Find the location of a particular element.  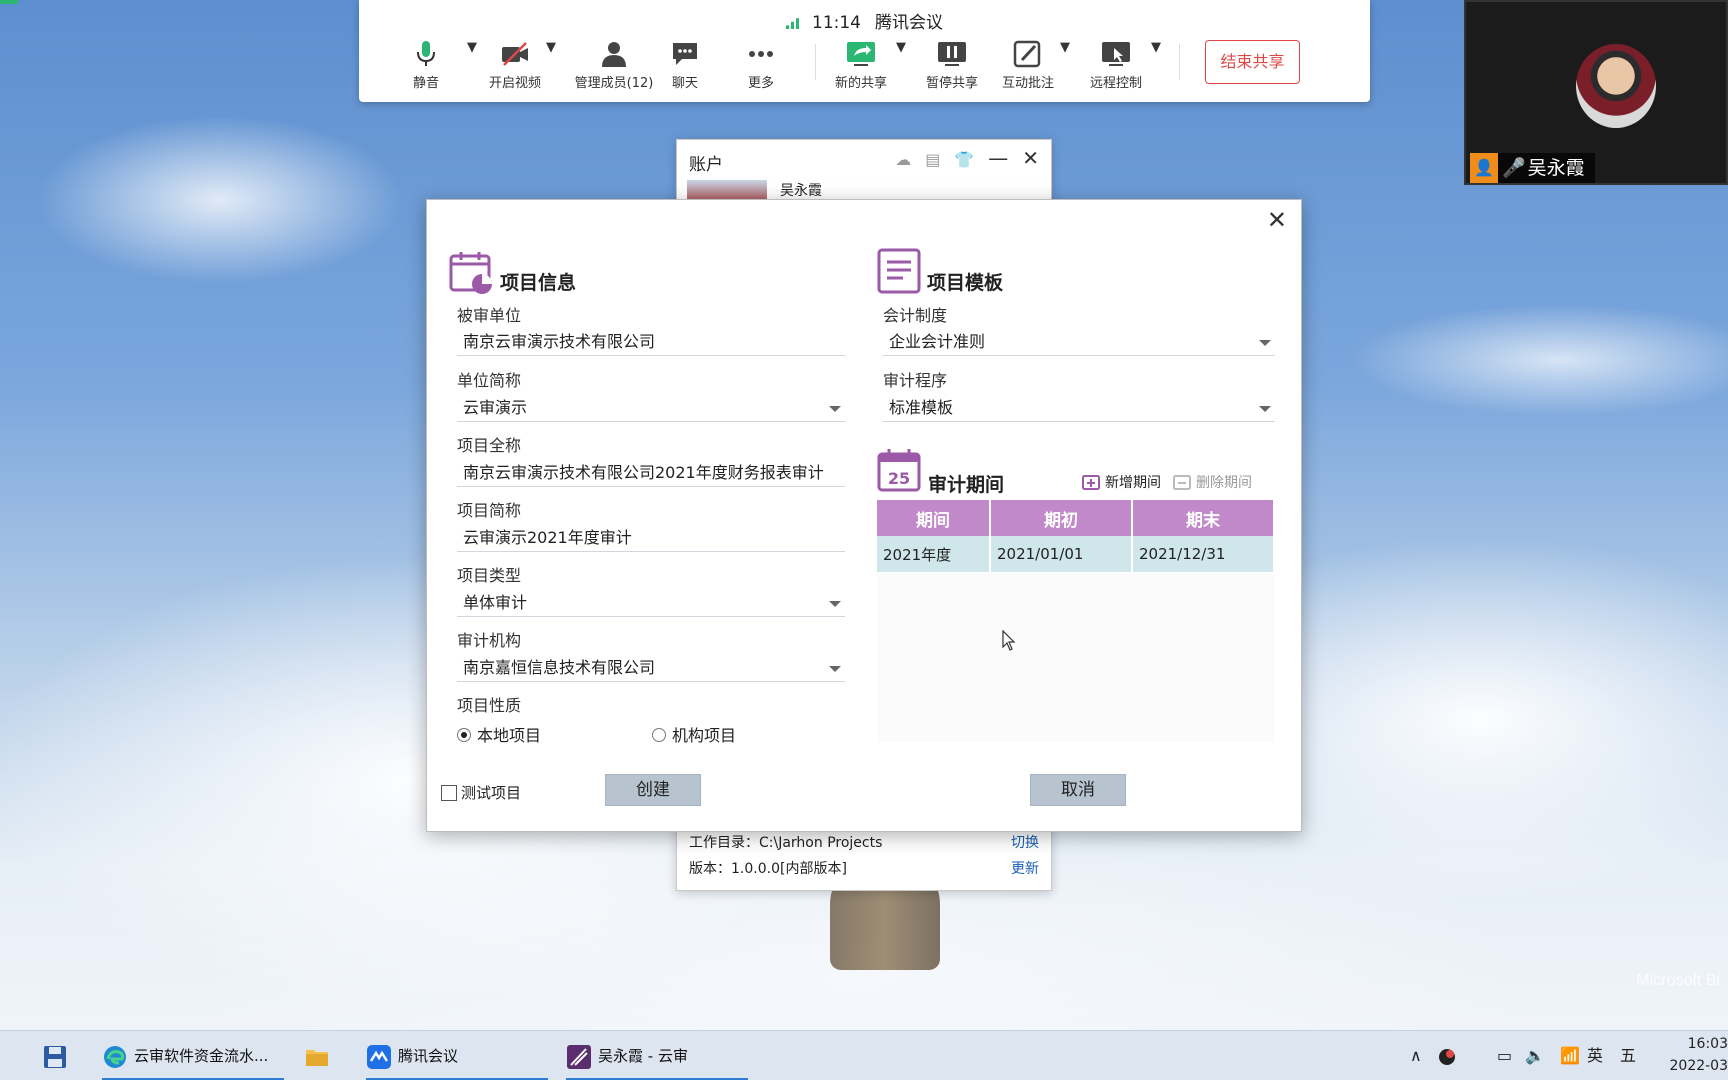

chat-icon is located at coordinates (685, 54).